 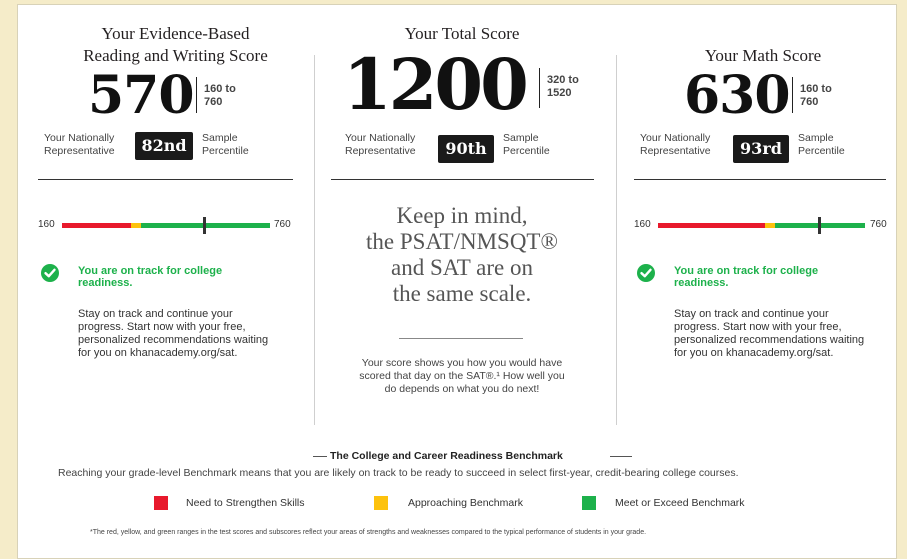 I want to click on rw-scale-min: 160, so click(x=46, y=224).